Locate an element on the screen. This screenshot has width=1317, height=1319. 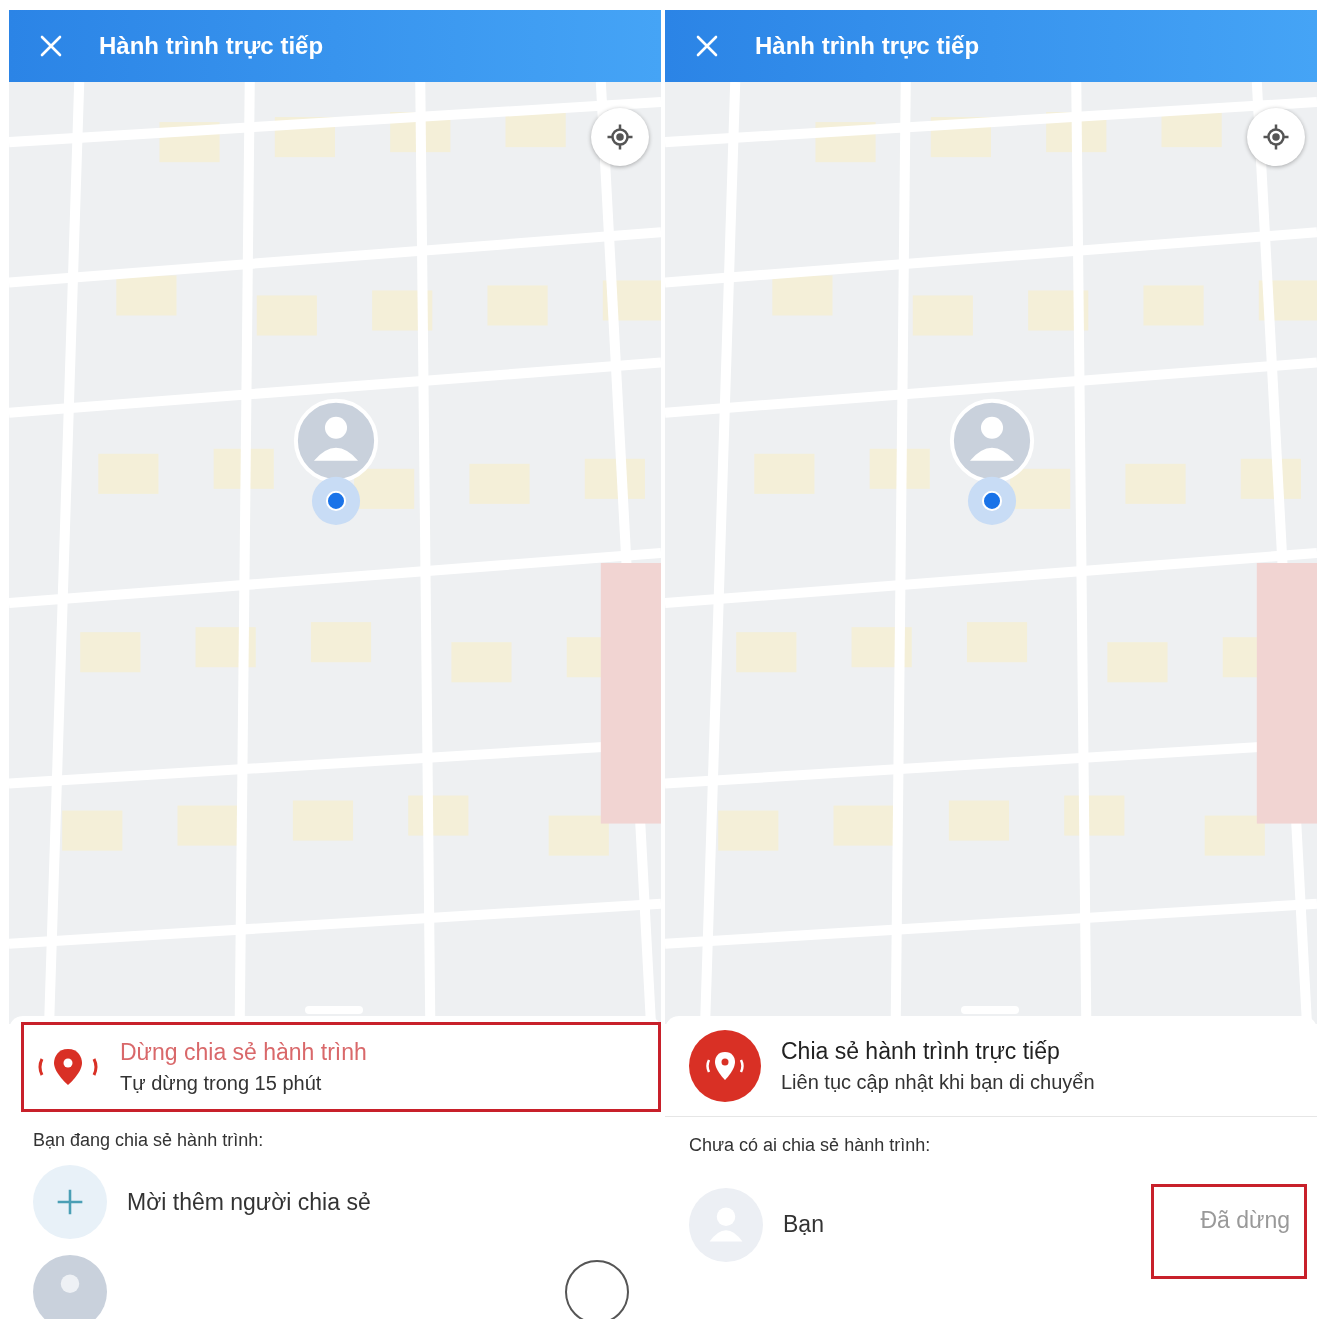
plus-icon is located at coordinates (70, 1202).